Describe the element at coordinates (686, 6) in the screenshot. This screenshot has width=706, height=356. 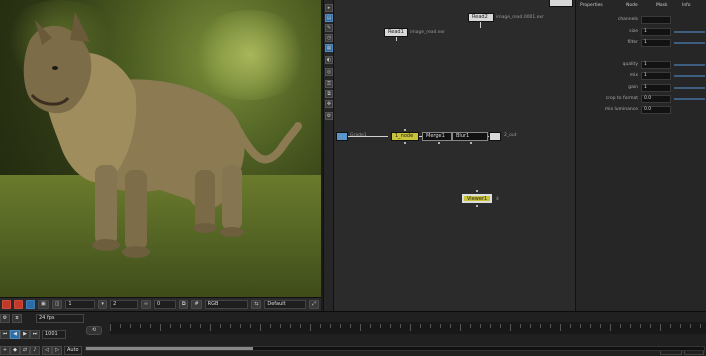
I see `tab-info: Info` at that location.